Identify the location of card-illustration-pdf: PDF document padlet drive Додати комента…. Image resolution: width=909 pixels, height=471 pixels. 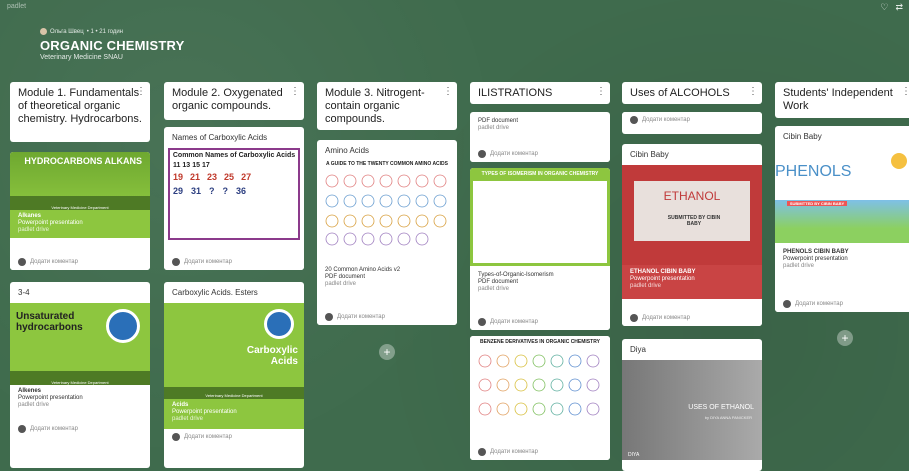
(540, 137).